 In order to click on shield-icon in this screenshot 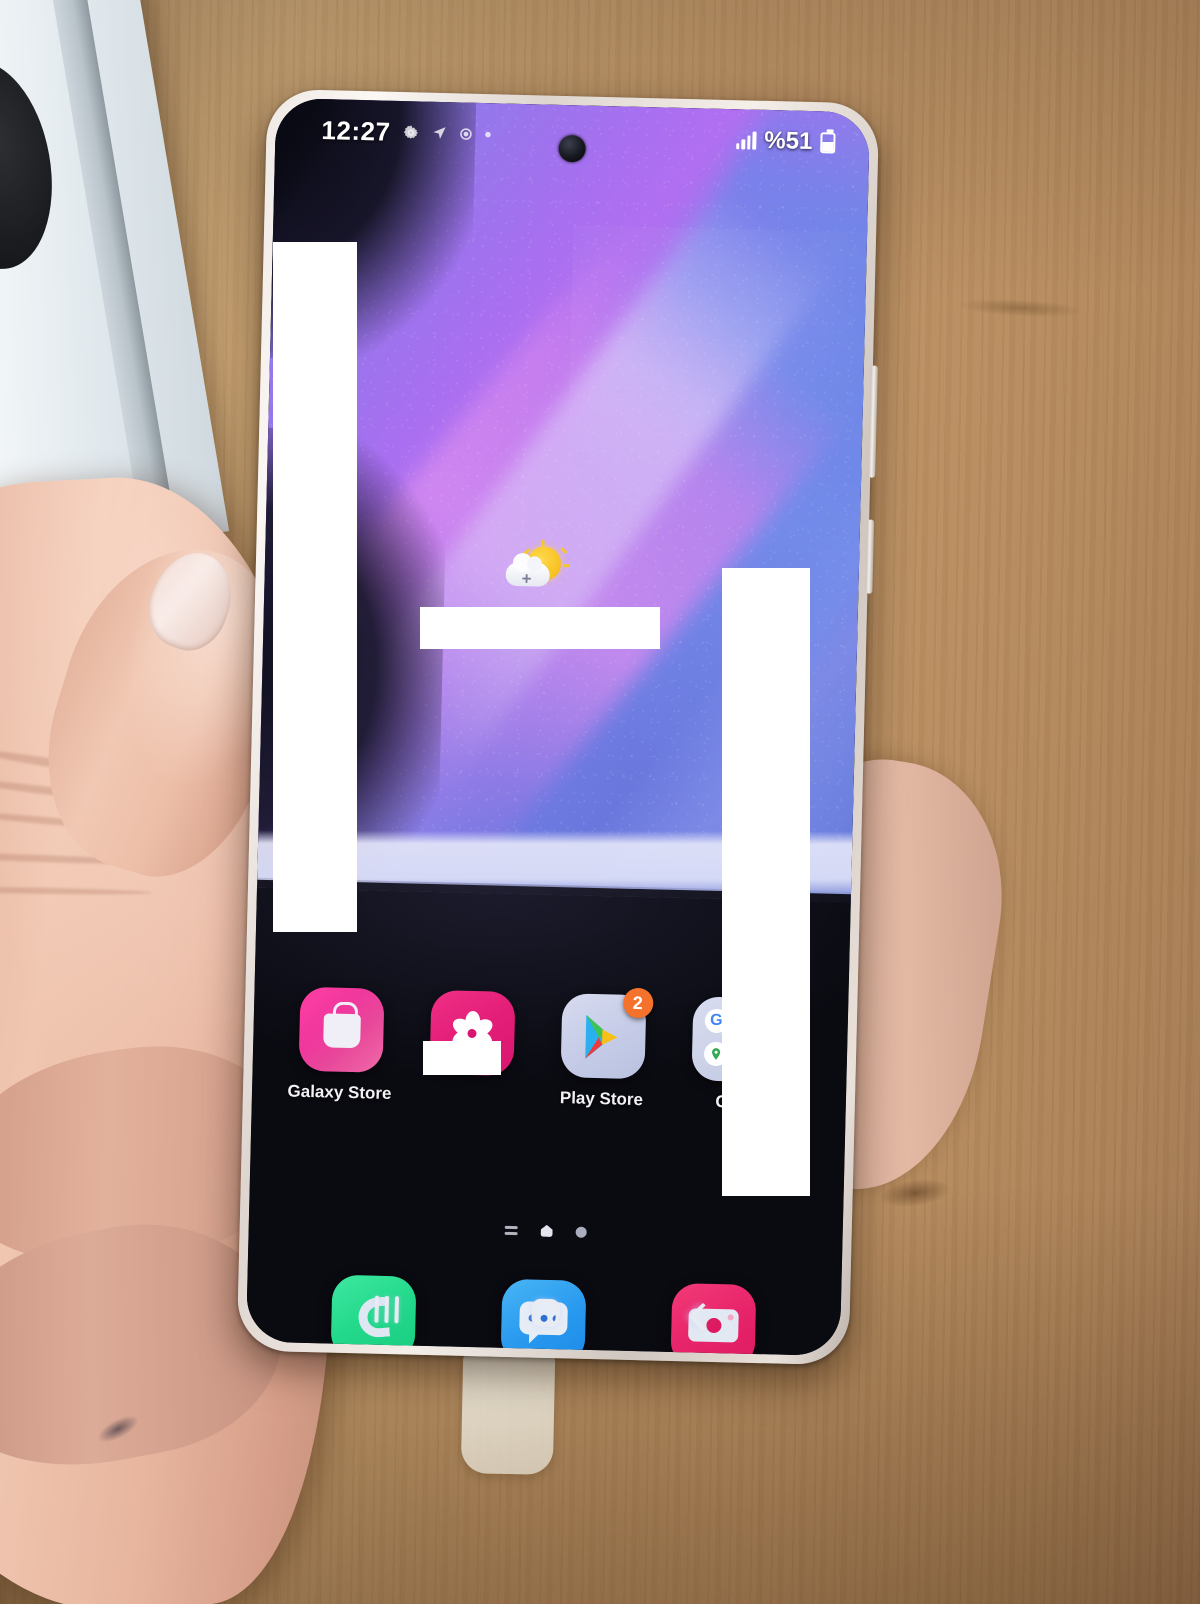, I will do `click(465, 133)`.